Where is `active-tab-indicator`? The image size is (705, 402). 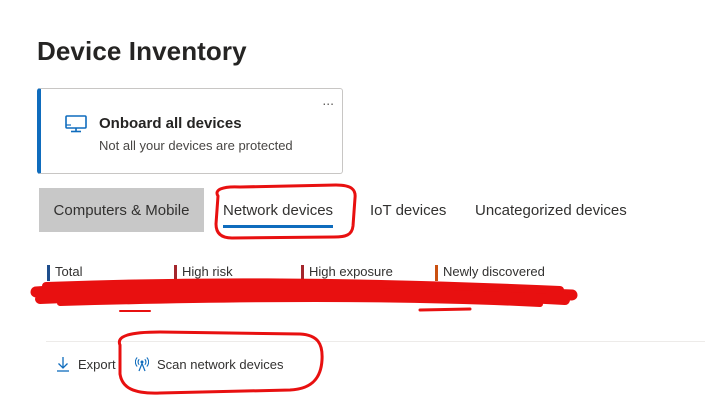 active-tab-indicator is located at coordinates (278, 226).